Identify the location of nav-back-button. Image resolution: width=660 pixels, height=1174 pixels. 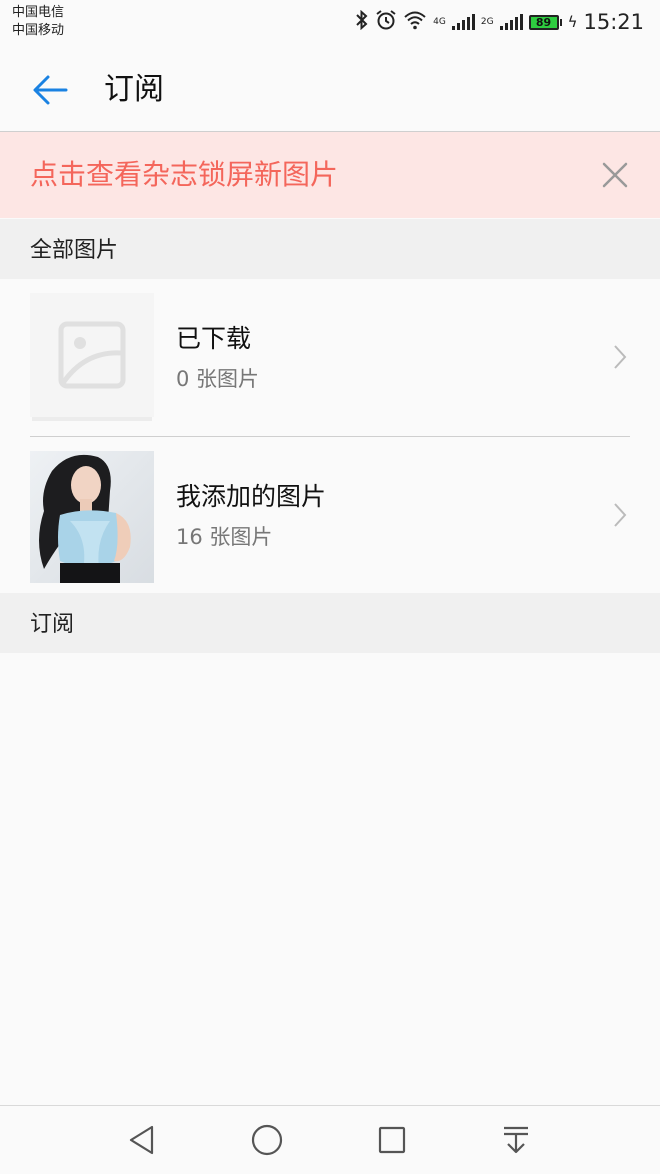
(142, 1140).